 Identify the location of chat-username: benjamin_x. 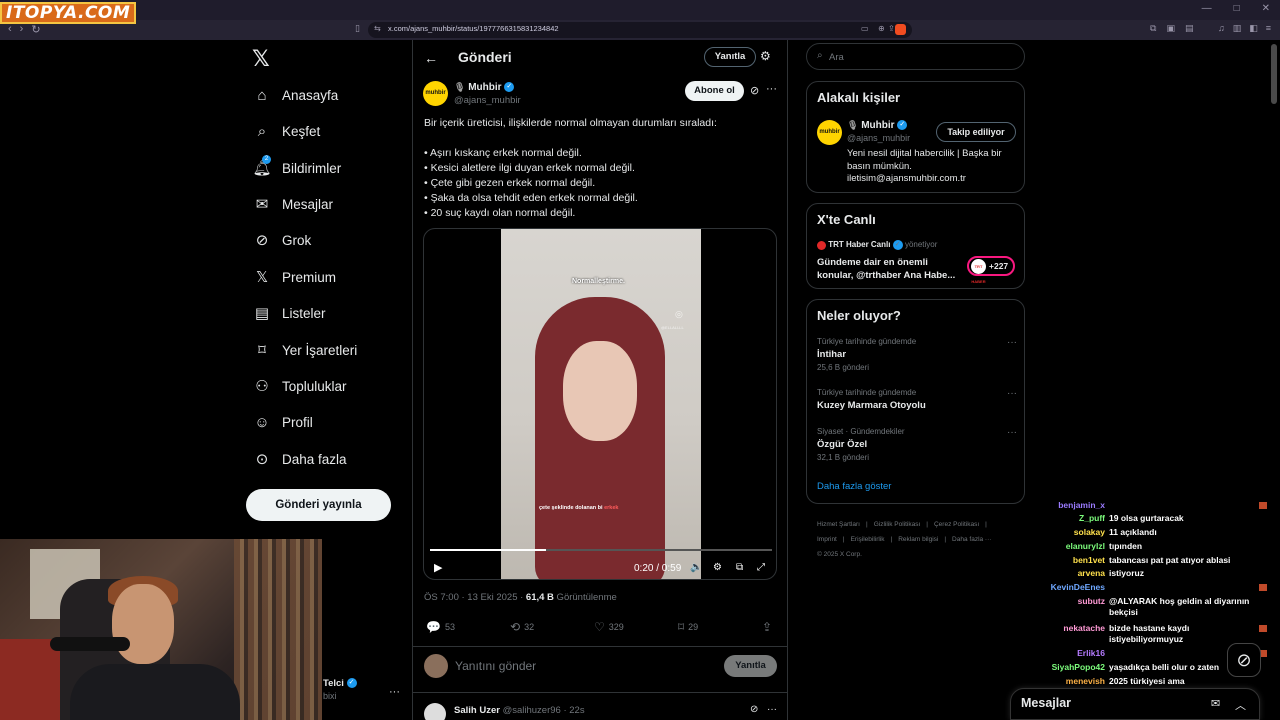
(1074, 505).